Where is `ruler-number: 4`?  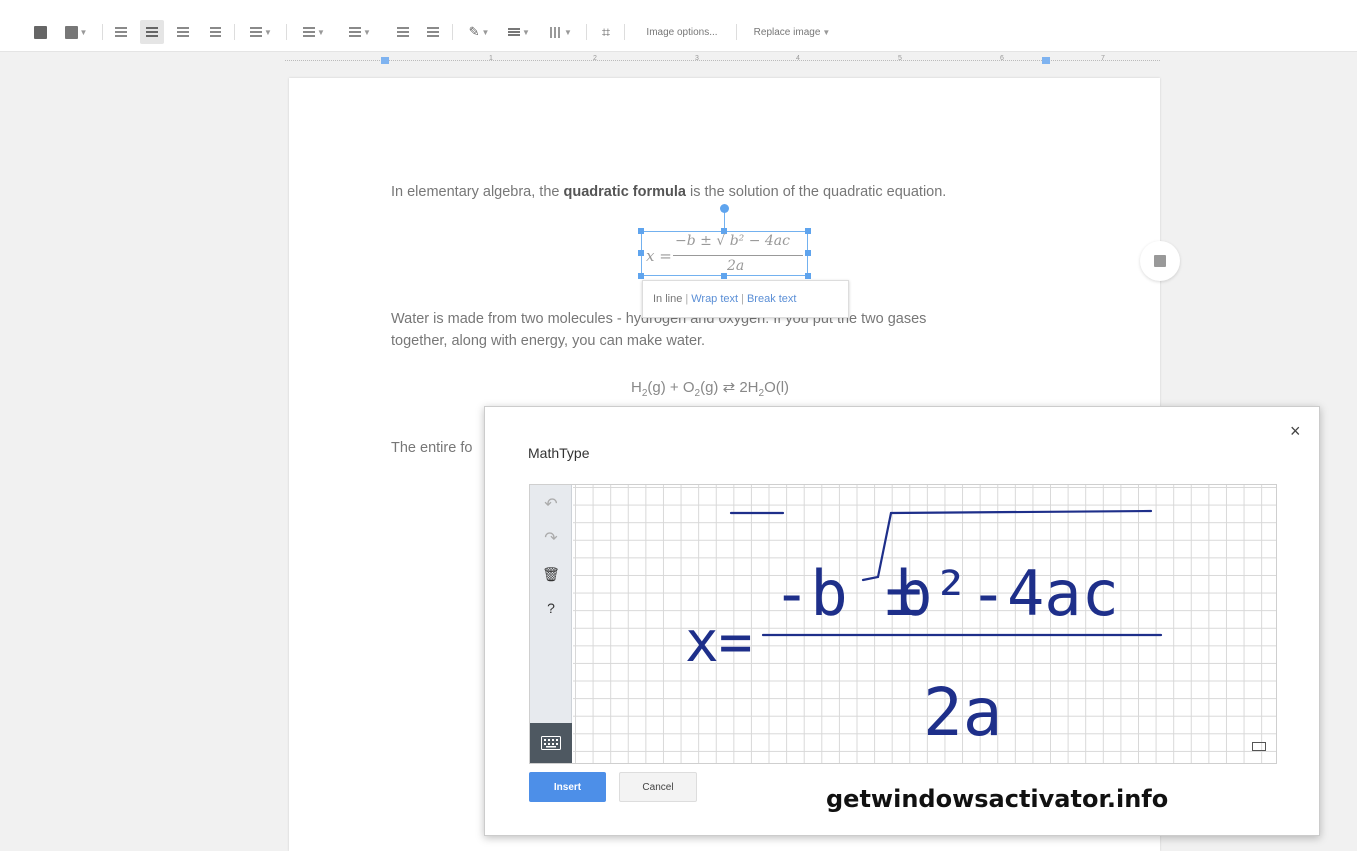
ruler-number: 4 is located at coordinates (798, 58).